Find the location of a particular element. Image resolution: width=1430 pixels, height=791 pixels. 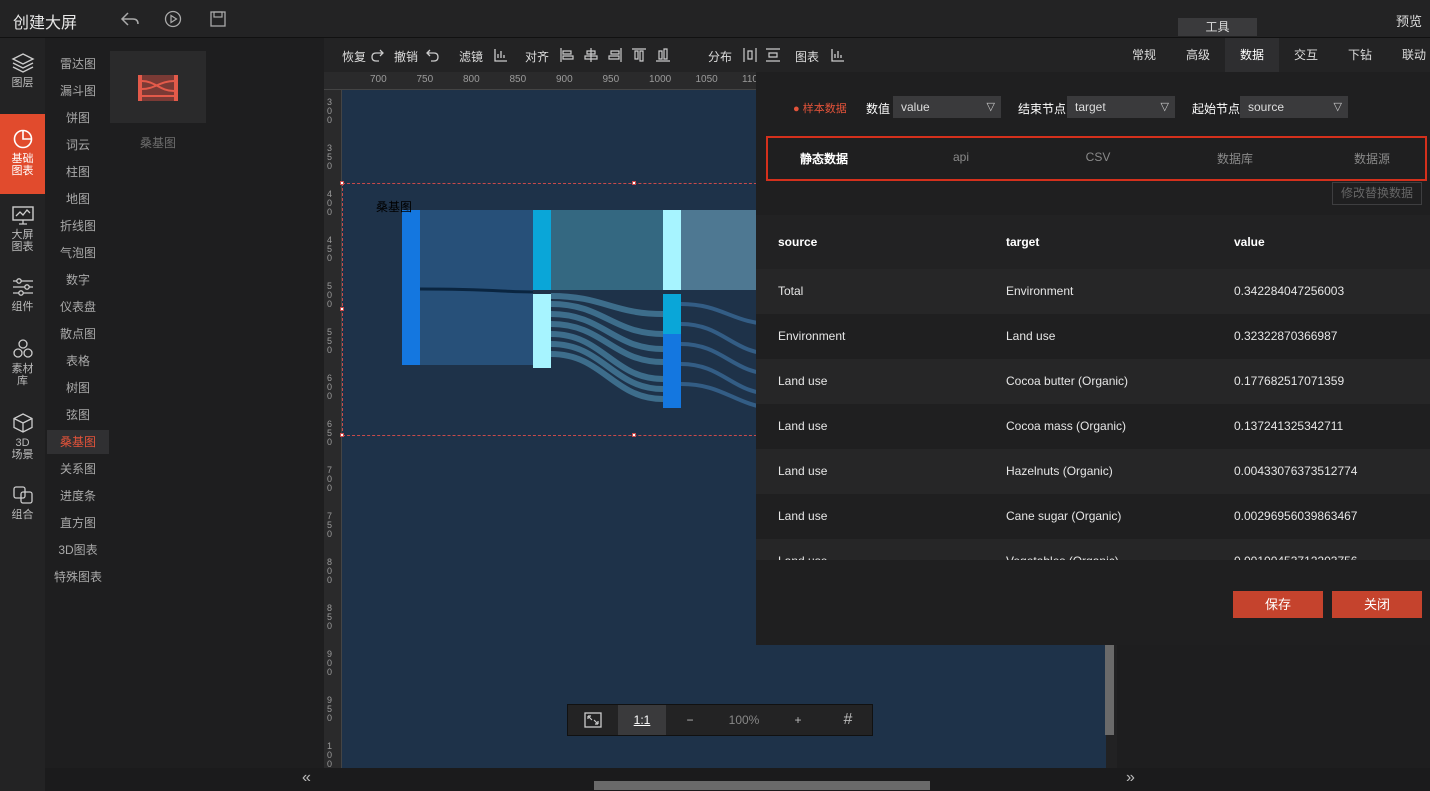

ruler-tick-label: 550 is located at coordinates (330, 341).